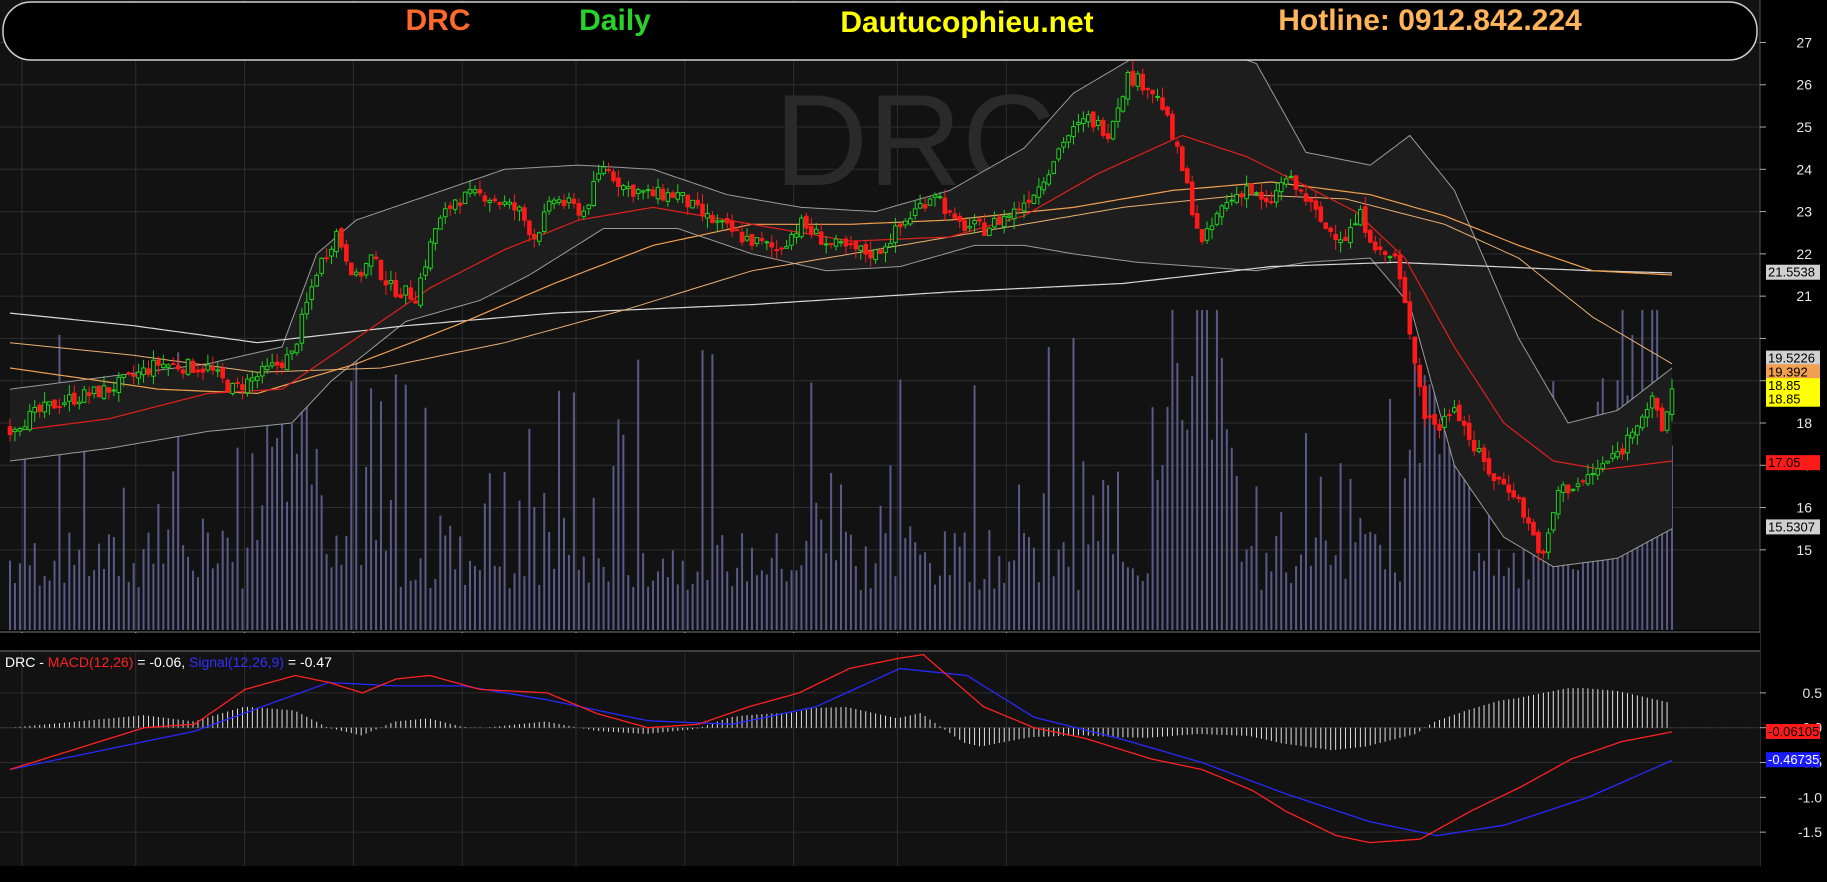 The width and height of the screenshot is (1827, 882). What do you see at coordinates (1793, 759) in the screenshot?
I see `tag-label: -0.46735` at bounding box center [1793, 759].